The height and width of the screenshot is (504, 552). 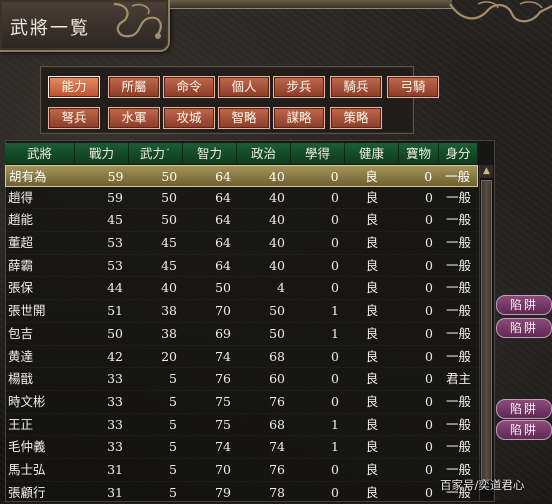 I want to click on table-row: 張世開 51 38 70 50 1 良 0 一般, so click(x=241, y=311).